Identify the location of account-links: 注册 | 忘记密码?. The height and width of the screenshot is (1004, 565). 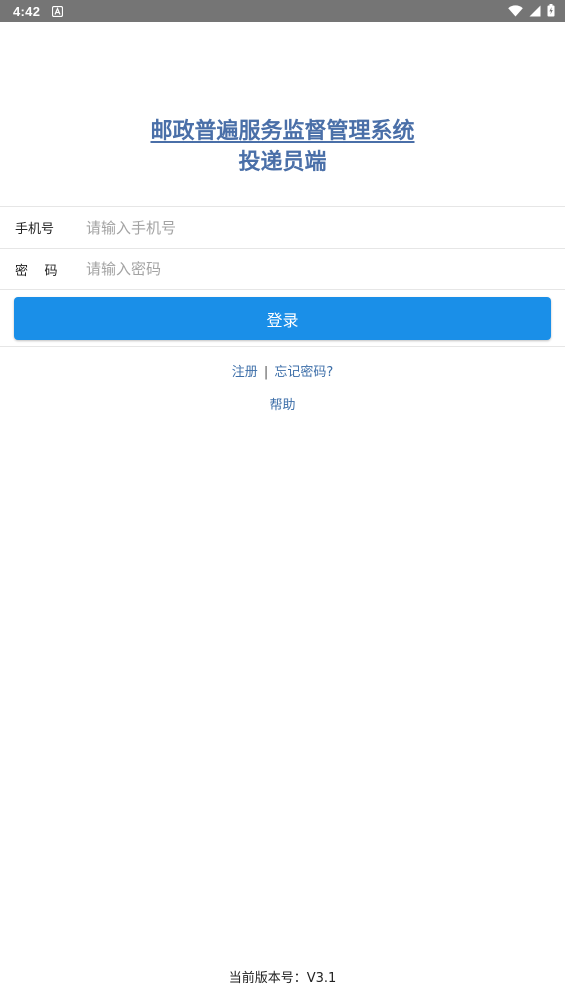
(282, 370).